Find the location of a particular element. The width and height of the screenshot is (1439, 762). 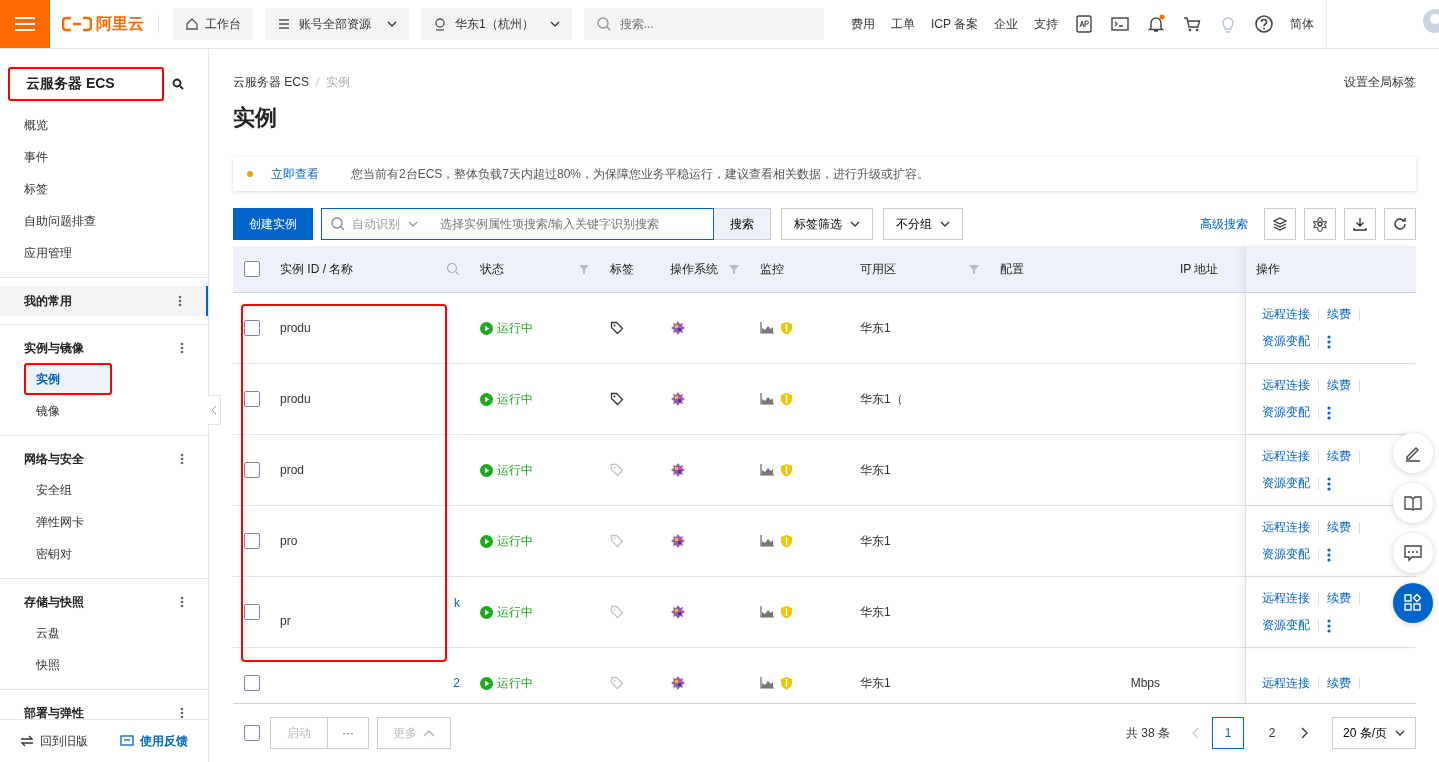

tag-filter-dropdown: 标签筛选 is located at coordinates (827, 224).